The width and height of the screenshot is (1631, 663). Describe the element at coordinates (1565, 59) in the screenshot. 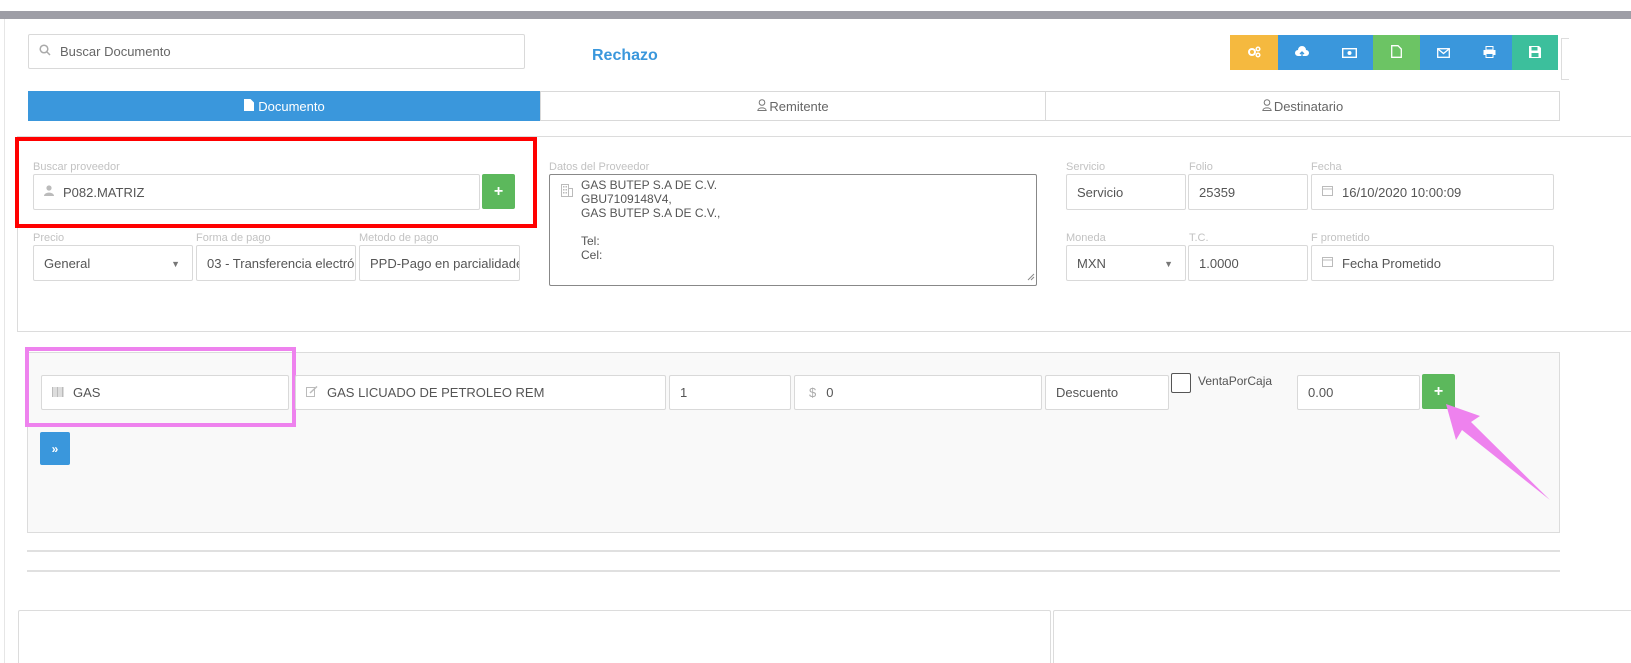

I see `toolbar-overflow-edge` at that location.